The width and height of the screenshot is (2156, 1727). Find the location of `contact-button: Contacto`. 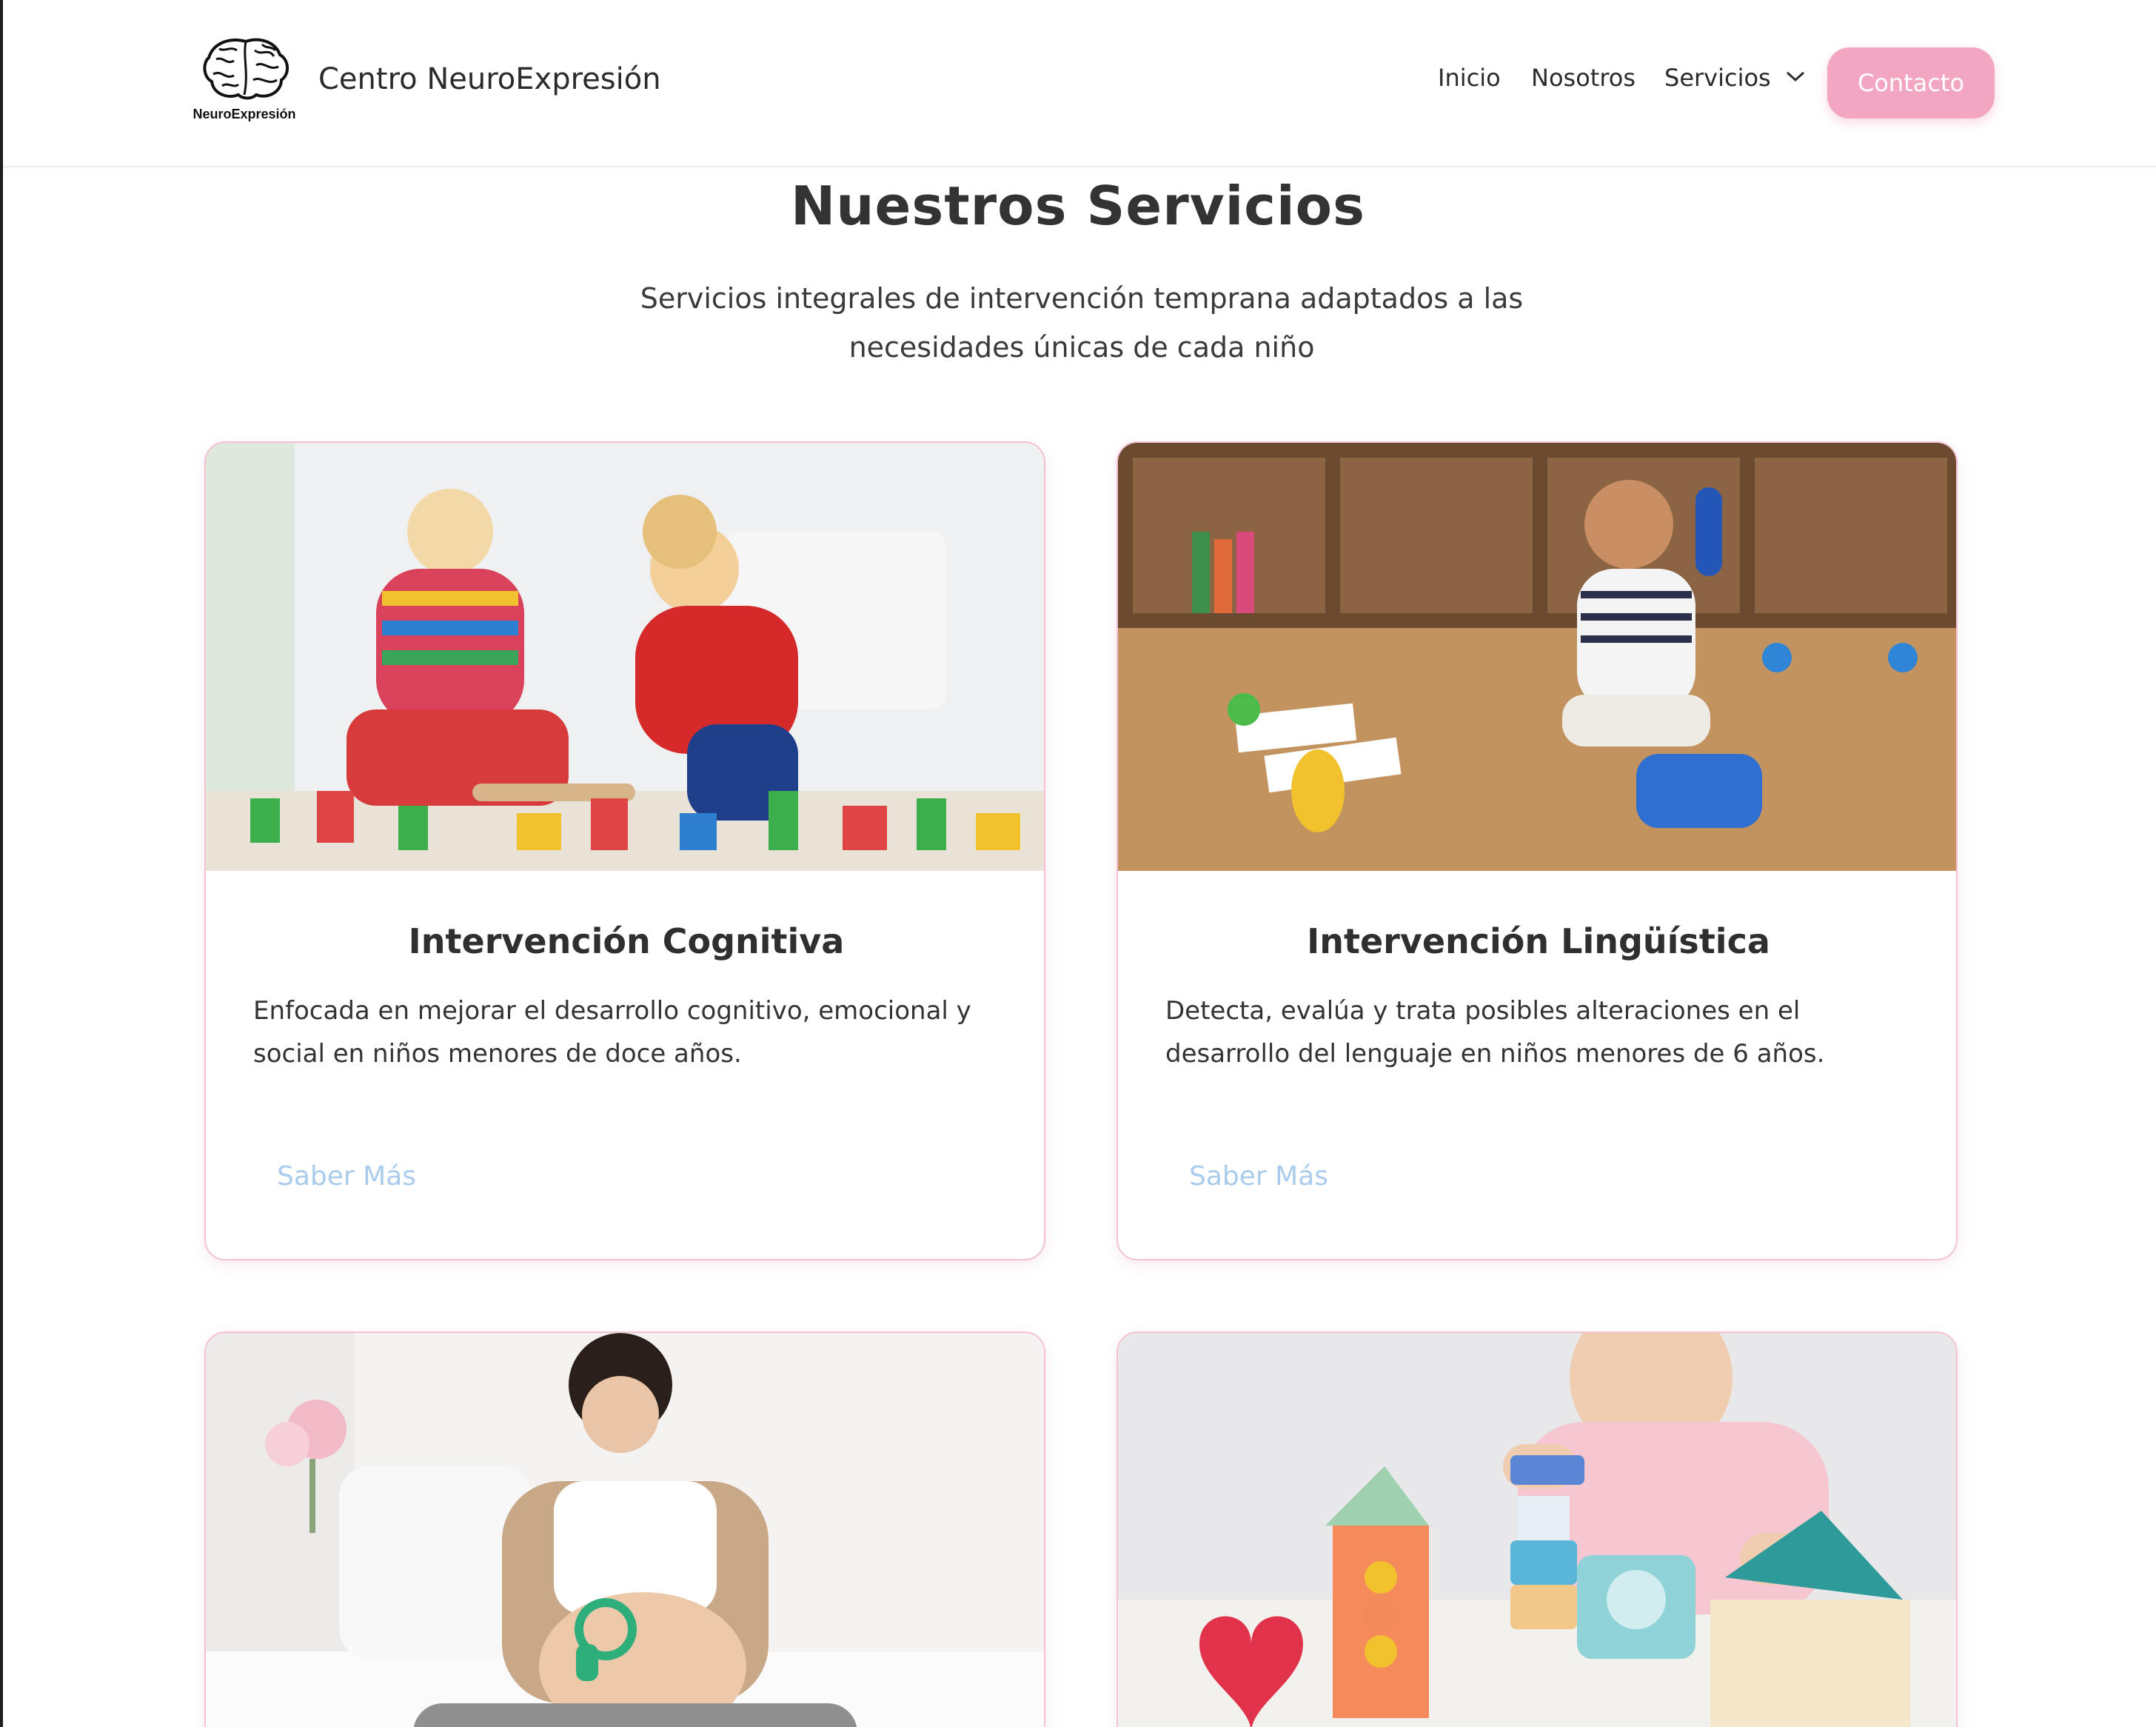

contact-button: Contacto is located at coordinates (1911, 82).